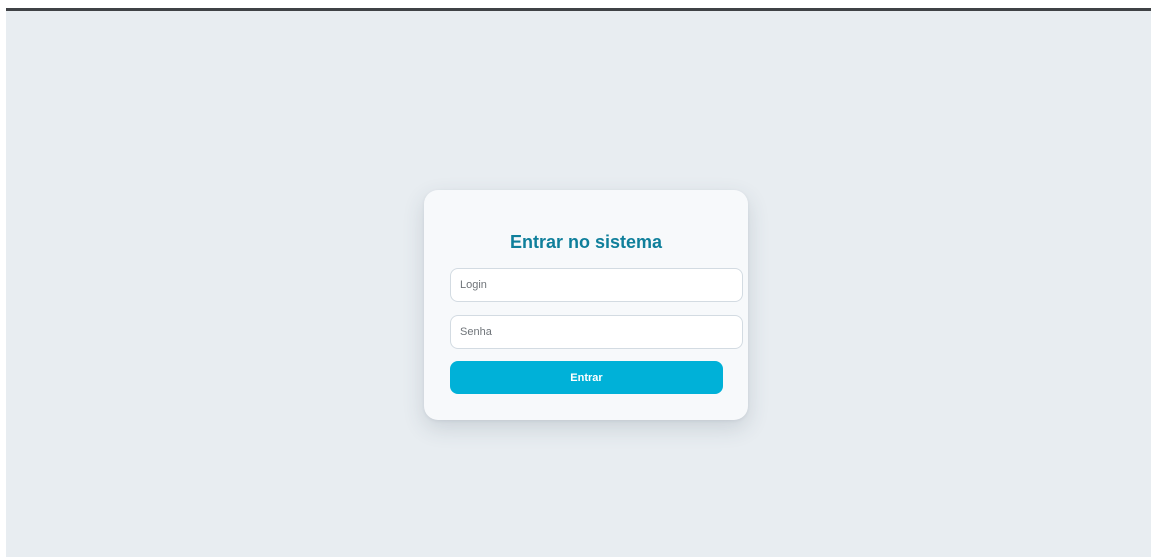  What do you see at coordinates (586, 242) in the screenshot?
I see `login-title: Entrar no sistema` at bounding box center [586, 242].